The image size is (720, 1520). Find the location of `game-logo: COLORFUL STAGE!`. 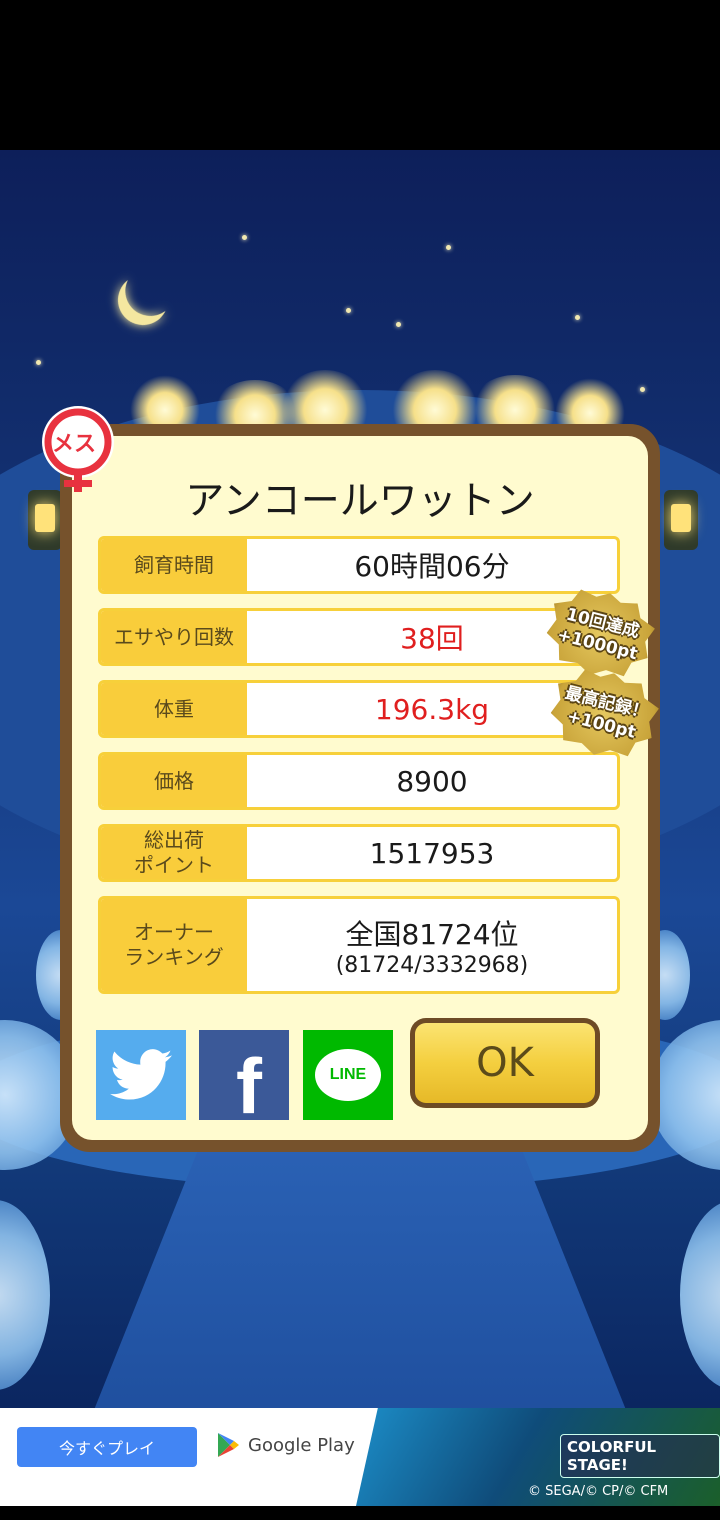

game-logo: COLORFUL STAGE! is located at coordinates (640, 1456).